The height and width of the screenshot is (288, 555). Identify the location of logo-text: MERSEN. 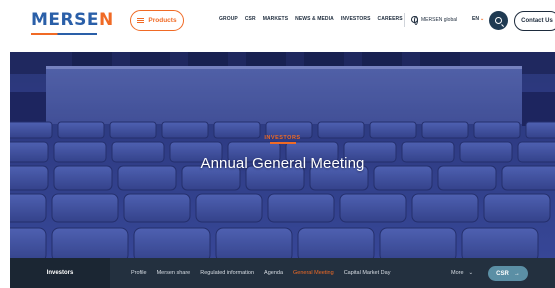
(72, 20).